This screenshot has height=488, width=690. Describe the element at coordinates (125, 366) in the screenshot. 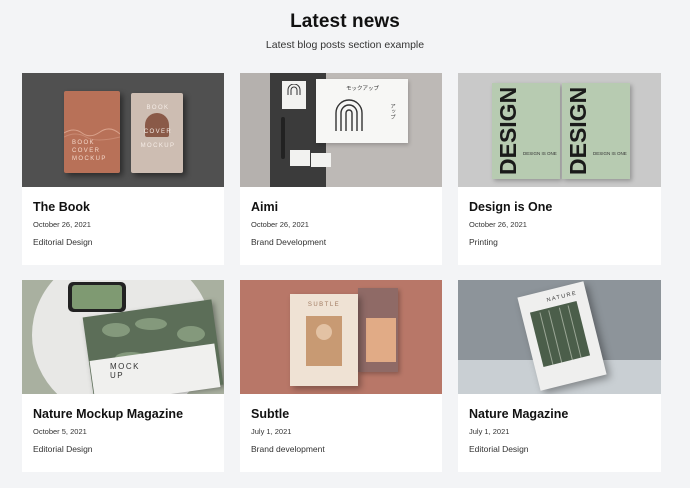

I see `image-text: MOCK` at that location.